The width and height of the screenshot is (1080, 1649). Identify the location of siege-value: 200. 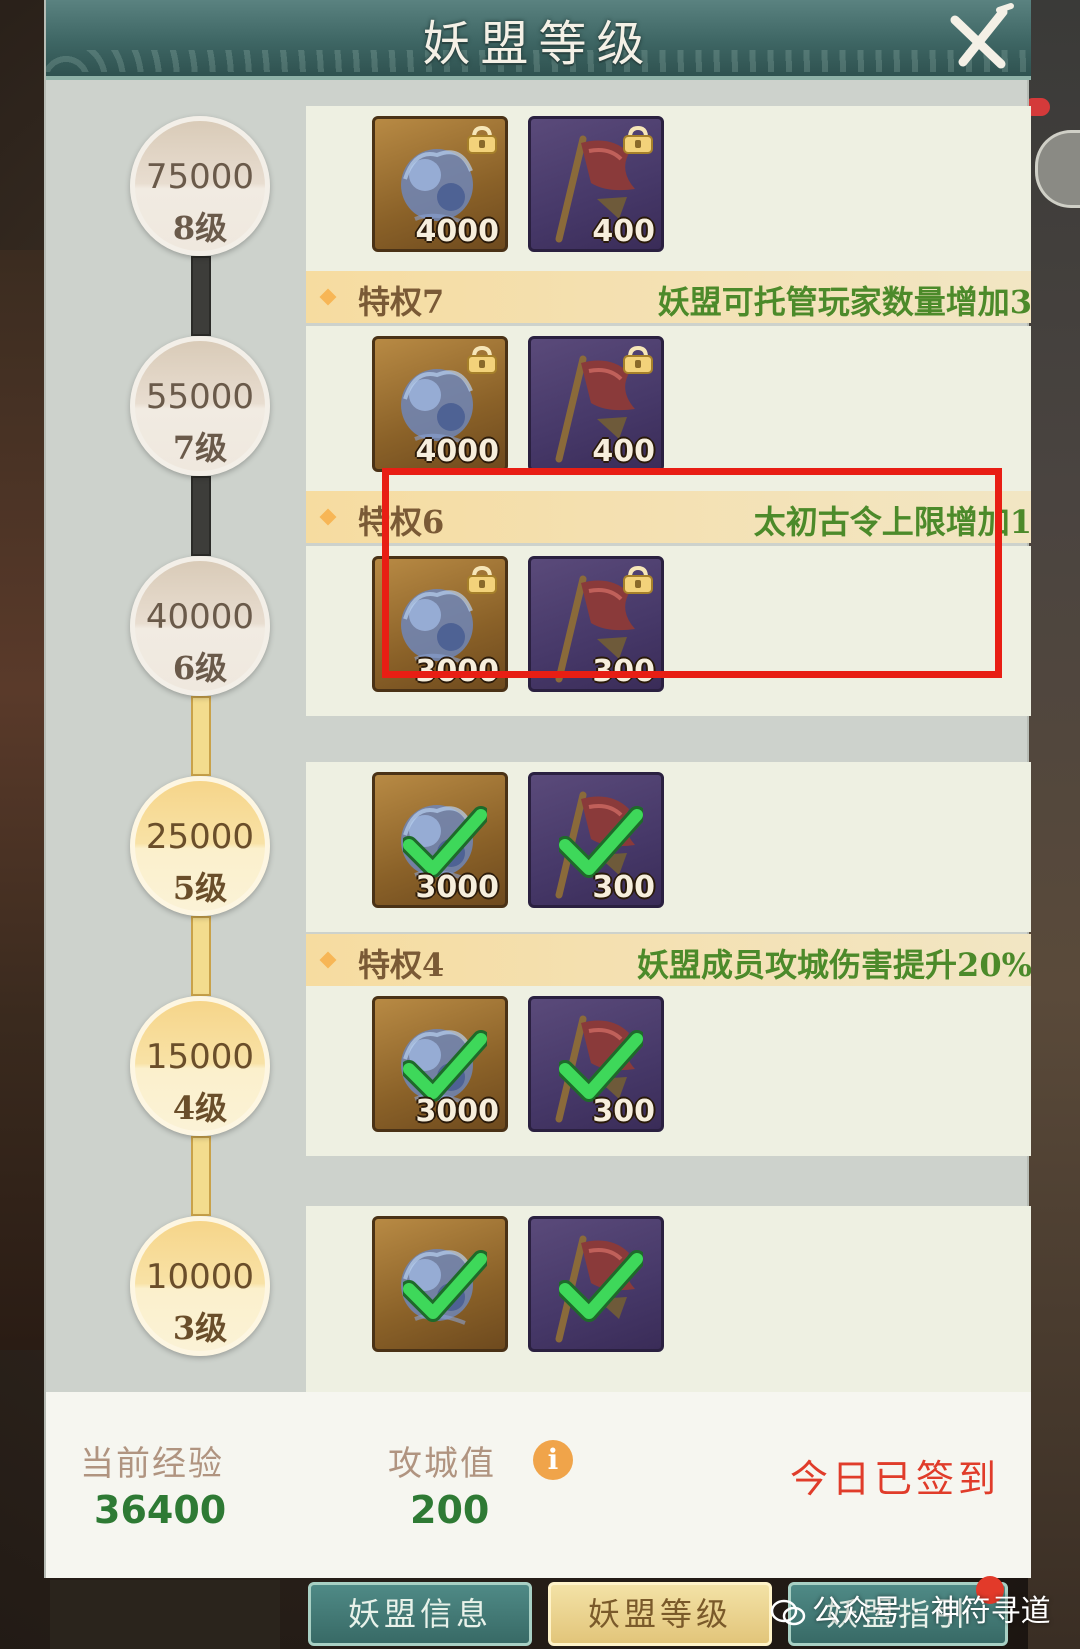
(450, 1510).